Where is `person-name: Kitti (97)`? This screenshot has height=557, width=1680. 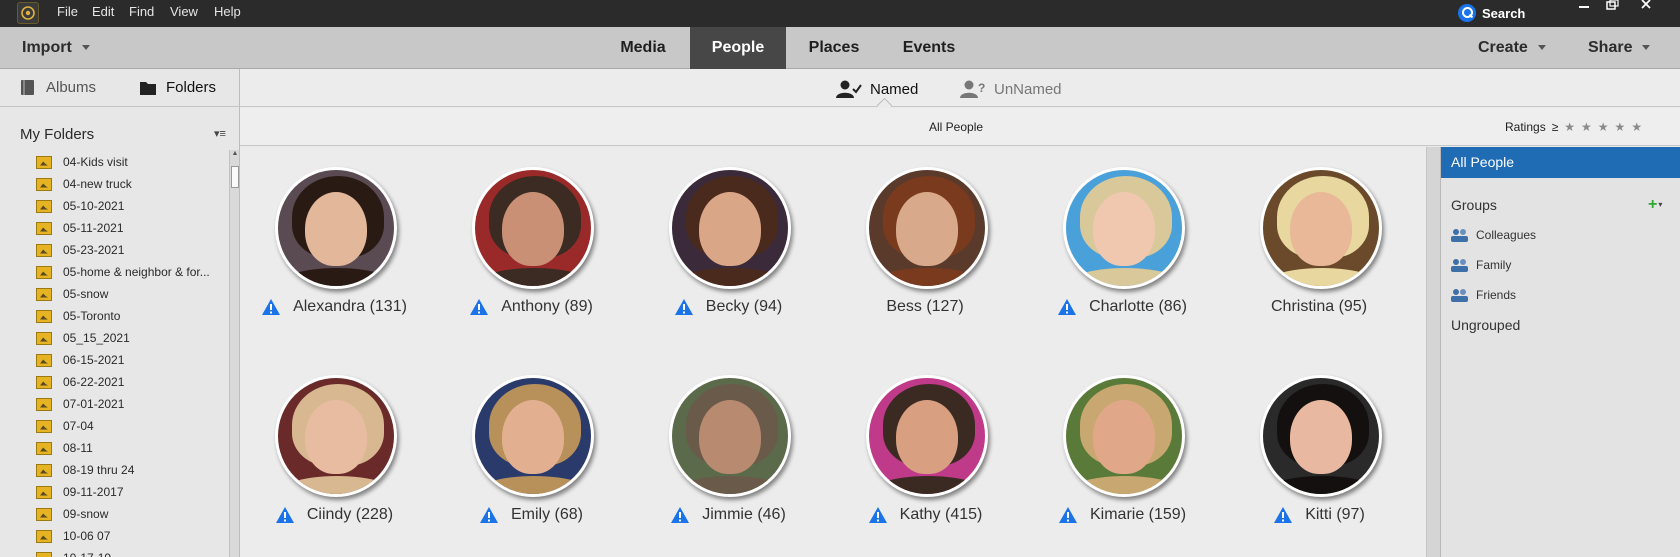 person-name: Kitti (97) is located at coordinates (1335, 515).